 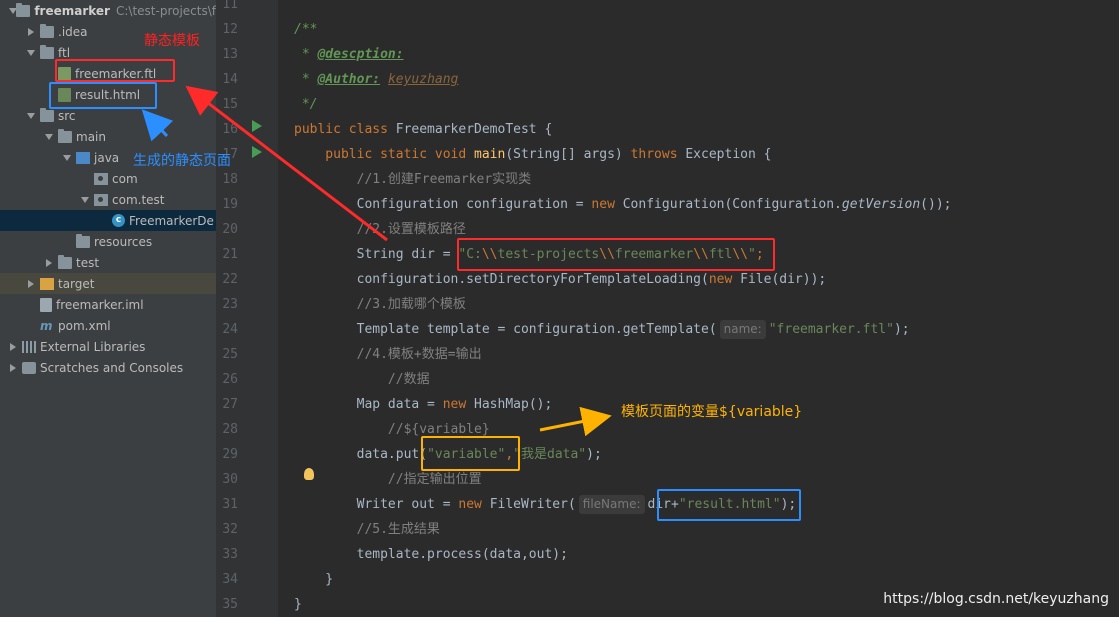 I want to click on tree-item-label: com.test, so click(x=138, y=199).